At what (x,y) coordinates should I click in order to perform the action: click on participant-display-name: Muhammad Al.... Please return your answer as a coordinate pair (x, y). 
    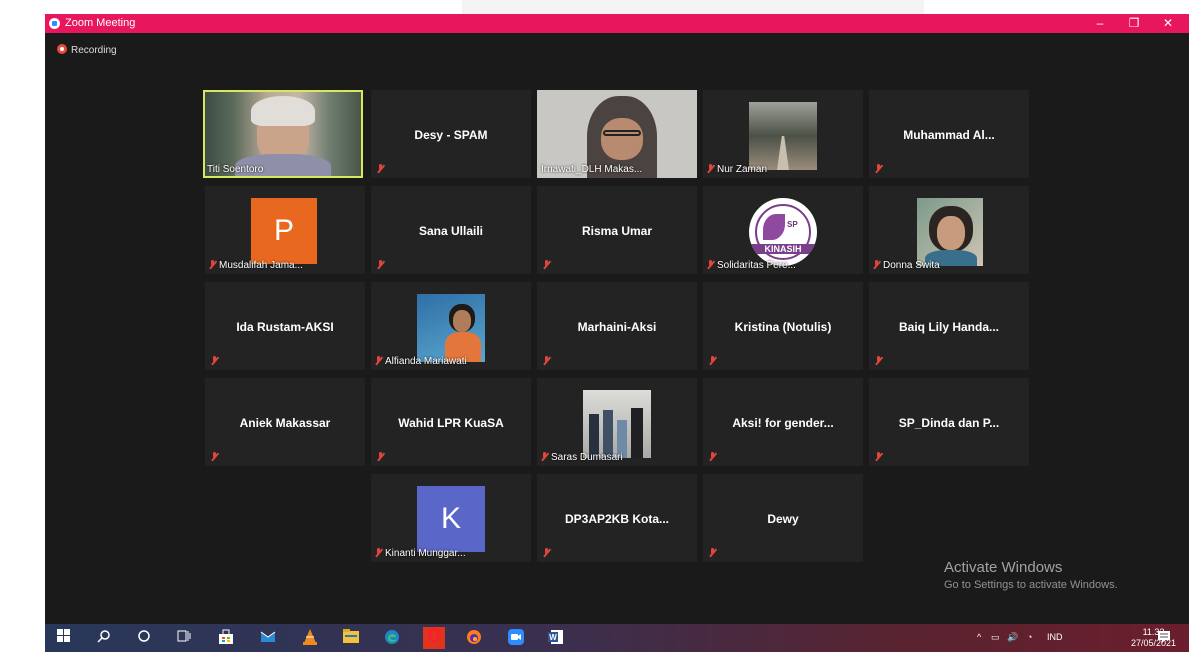
    Looking at the image, I should click on (949, 135).